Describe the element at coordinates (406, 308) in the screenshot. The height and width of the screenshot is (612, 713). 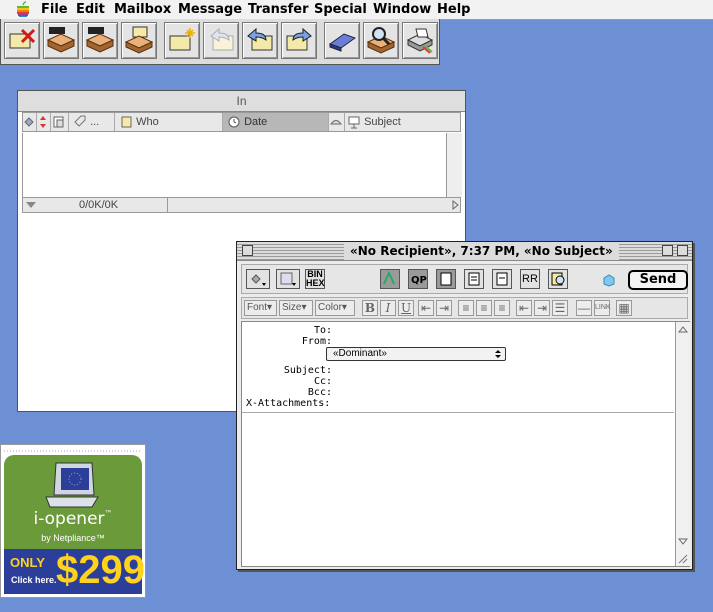
I see `underline-button: U` at that location.